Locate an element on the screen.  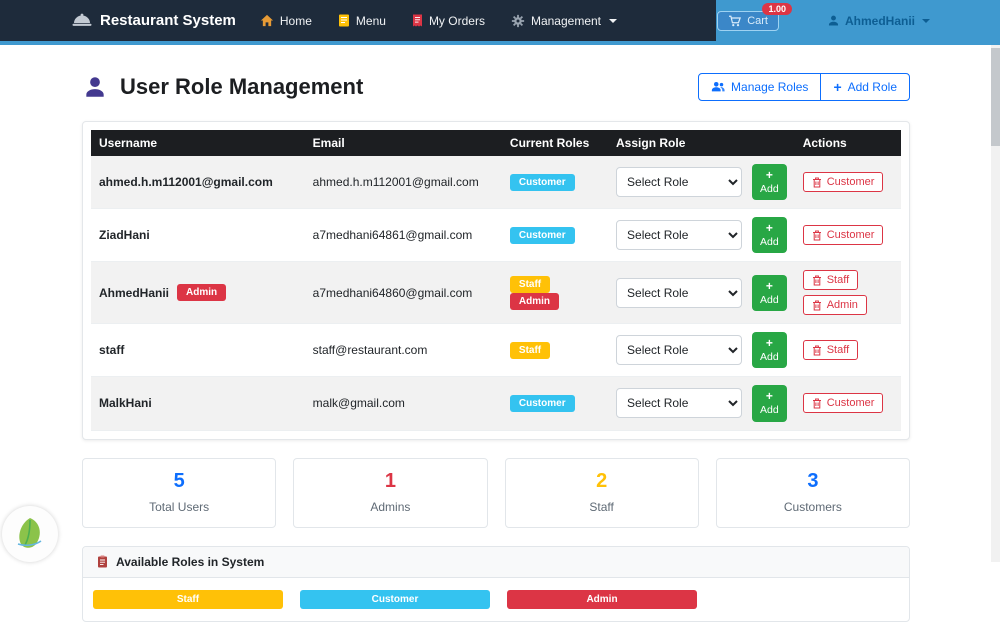
role-pill-customer: Customer is located at coordinates (395, 599).